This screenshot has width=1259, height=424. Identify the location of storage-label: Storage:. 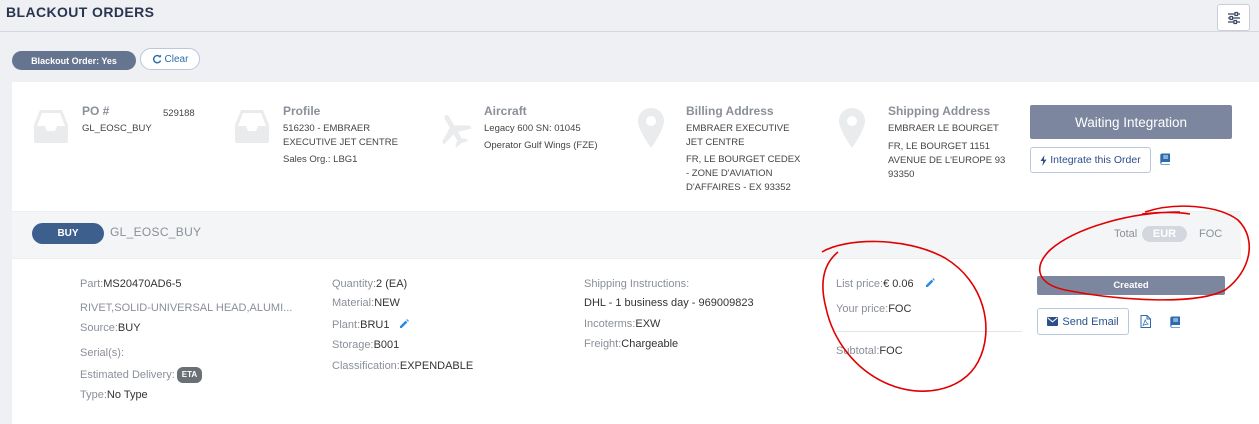
(353, 345).